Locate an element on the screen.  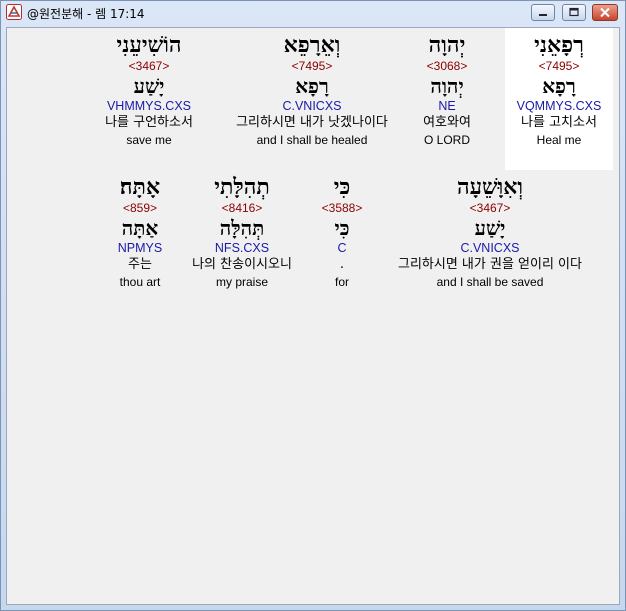
maximize-button is located at coordinates (574, 12).